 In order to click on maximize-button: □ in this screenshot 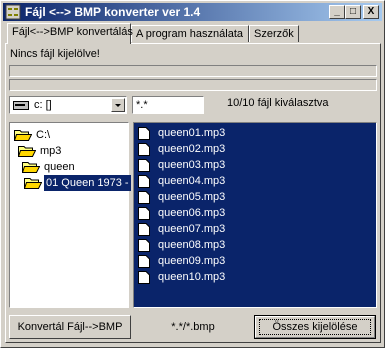, I will do `click(353, 12)`.